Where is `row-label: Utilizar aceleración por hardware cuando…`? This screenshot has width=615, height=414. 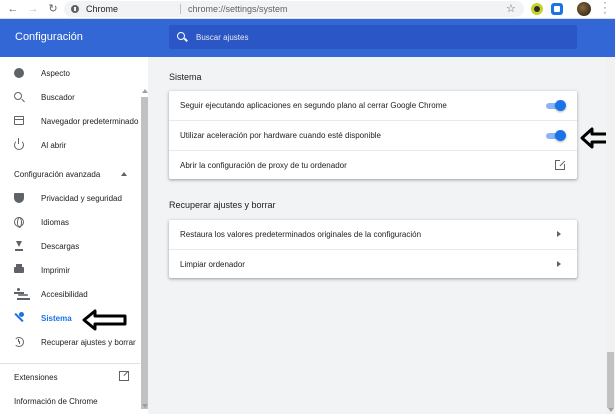 row-label: Utilizar aceleración por hardware cuando… is located at coordinates (281, 135).